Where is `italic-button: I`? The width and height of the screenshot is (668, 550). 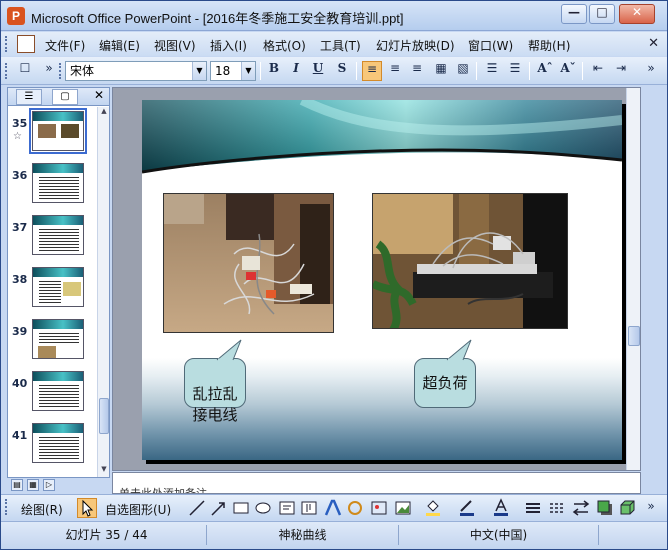 italic-button: I is located at coordinates (296, 71).